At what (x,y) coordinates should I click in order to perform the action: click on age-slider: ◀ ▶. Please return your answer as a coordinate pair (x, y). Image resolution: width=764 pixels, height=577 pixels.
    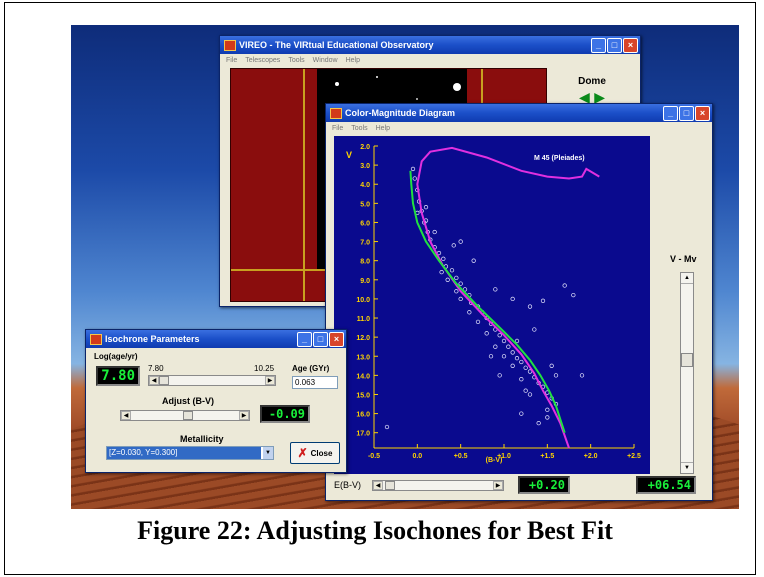
    Looking at the image, I should click on (212, 380).